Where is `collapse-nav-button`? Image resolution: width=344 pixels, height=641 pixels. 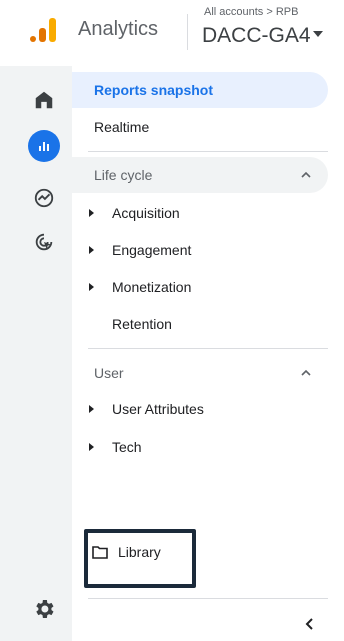 collapse-nav-button is located at coordinates (310, 624).